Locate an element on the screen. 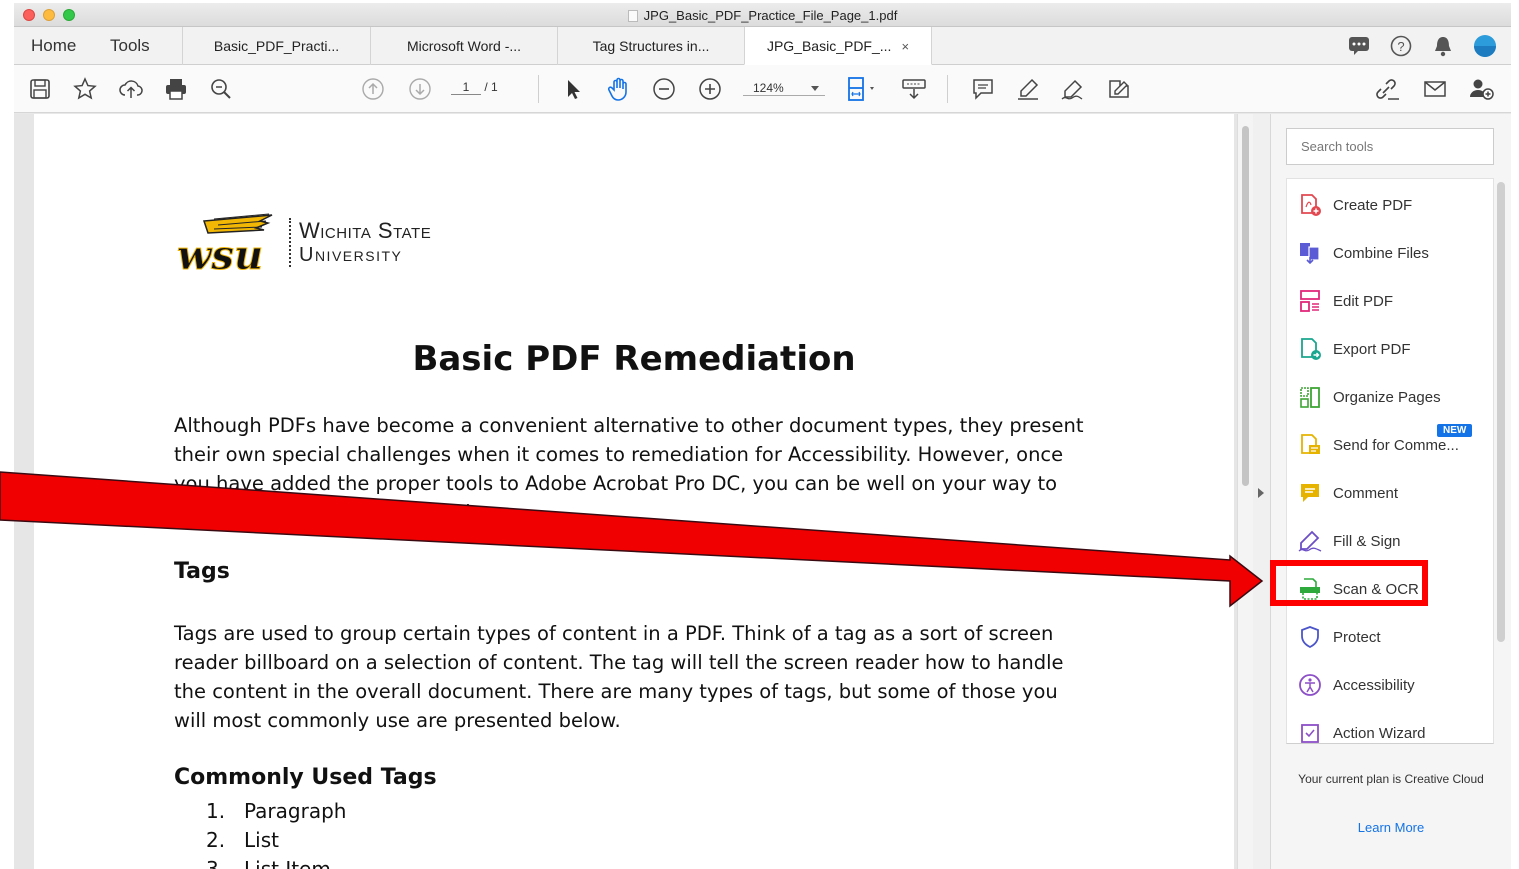 The height and width of the screenshot is (869, 1519). tool-create-pdf: Create PDF is located at coordinates (1392, 205).